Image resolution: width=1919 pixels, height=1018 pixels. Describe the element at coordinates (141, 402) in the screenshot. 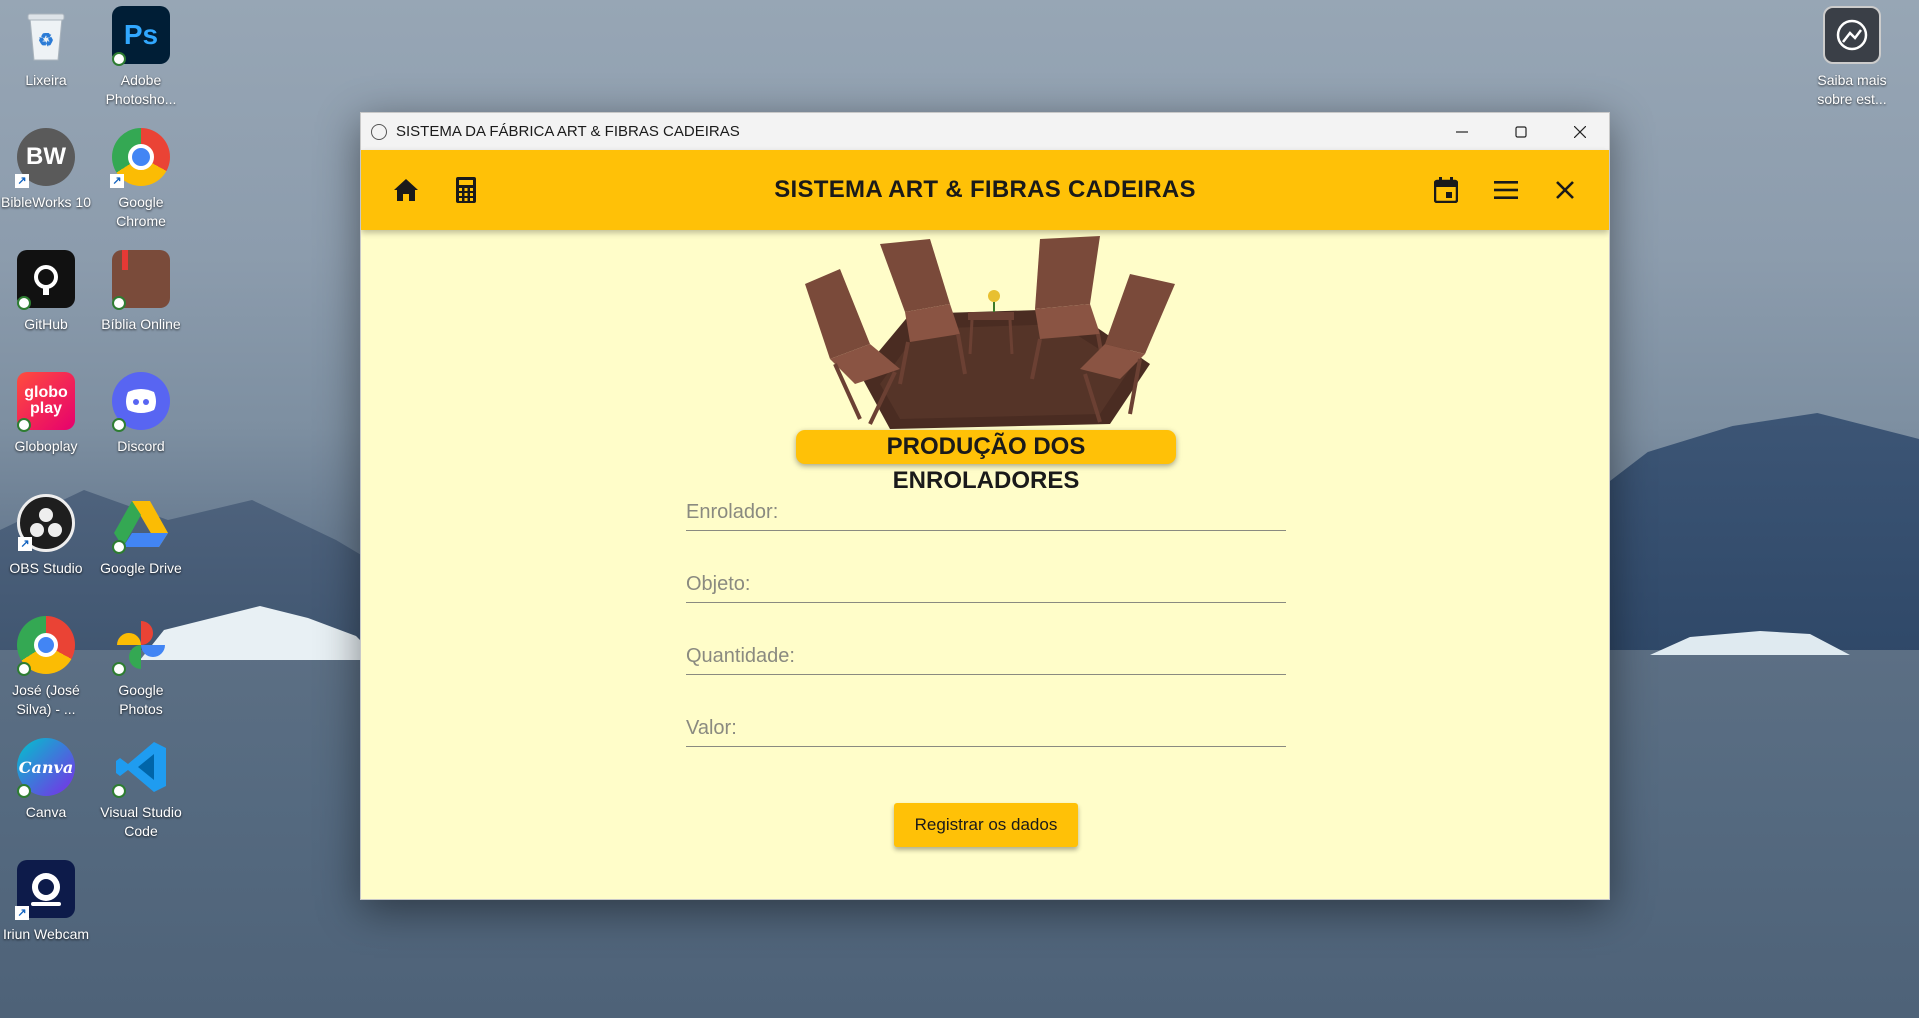

I see `discord-icon` at that location.